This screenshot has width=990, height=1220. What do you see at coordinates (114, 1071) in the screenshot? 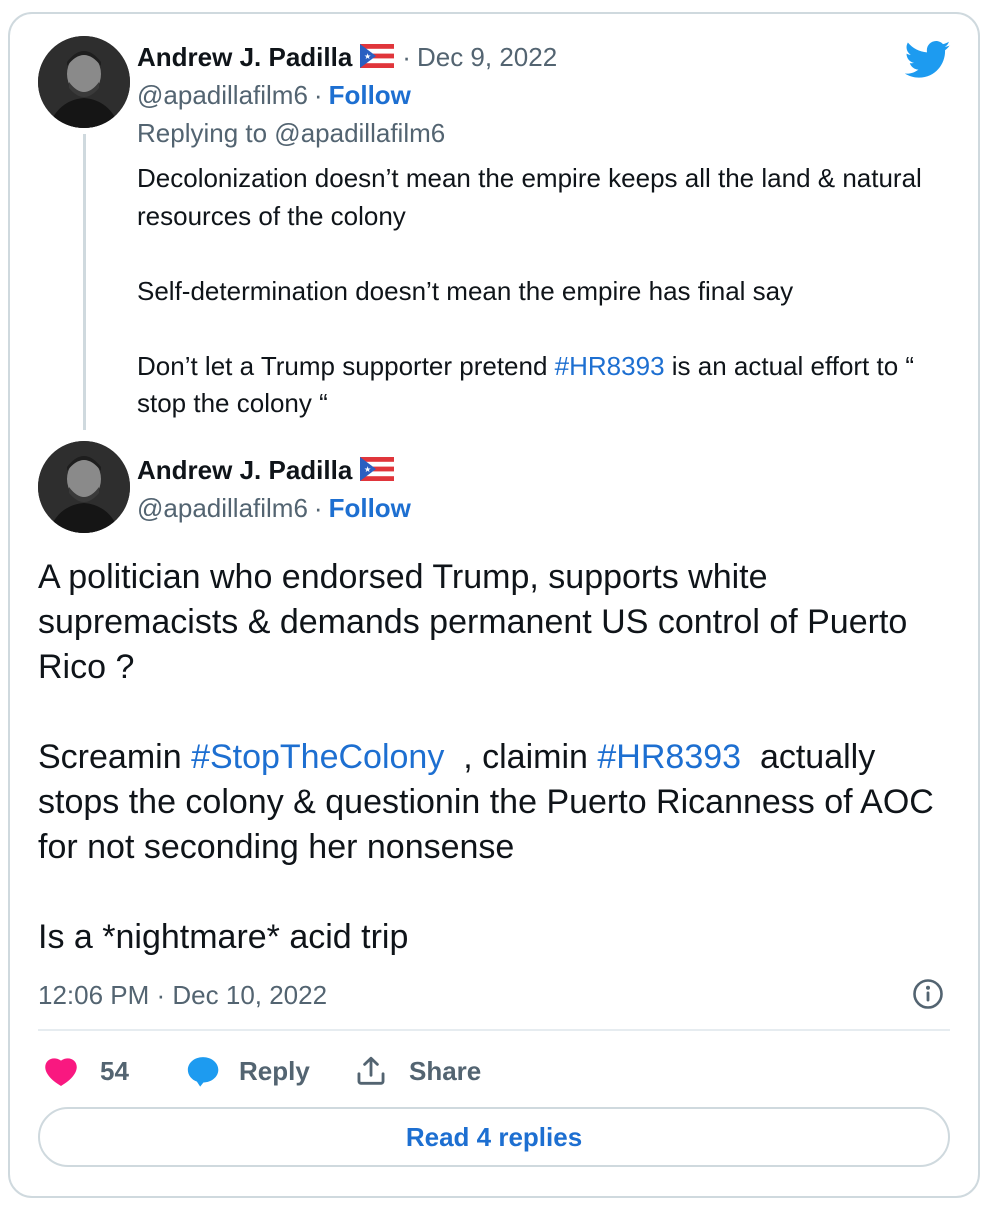
I see `like-count: 54` at bounding box center [114, 1071].